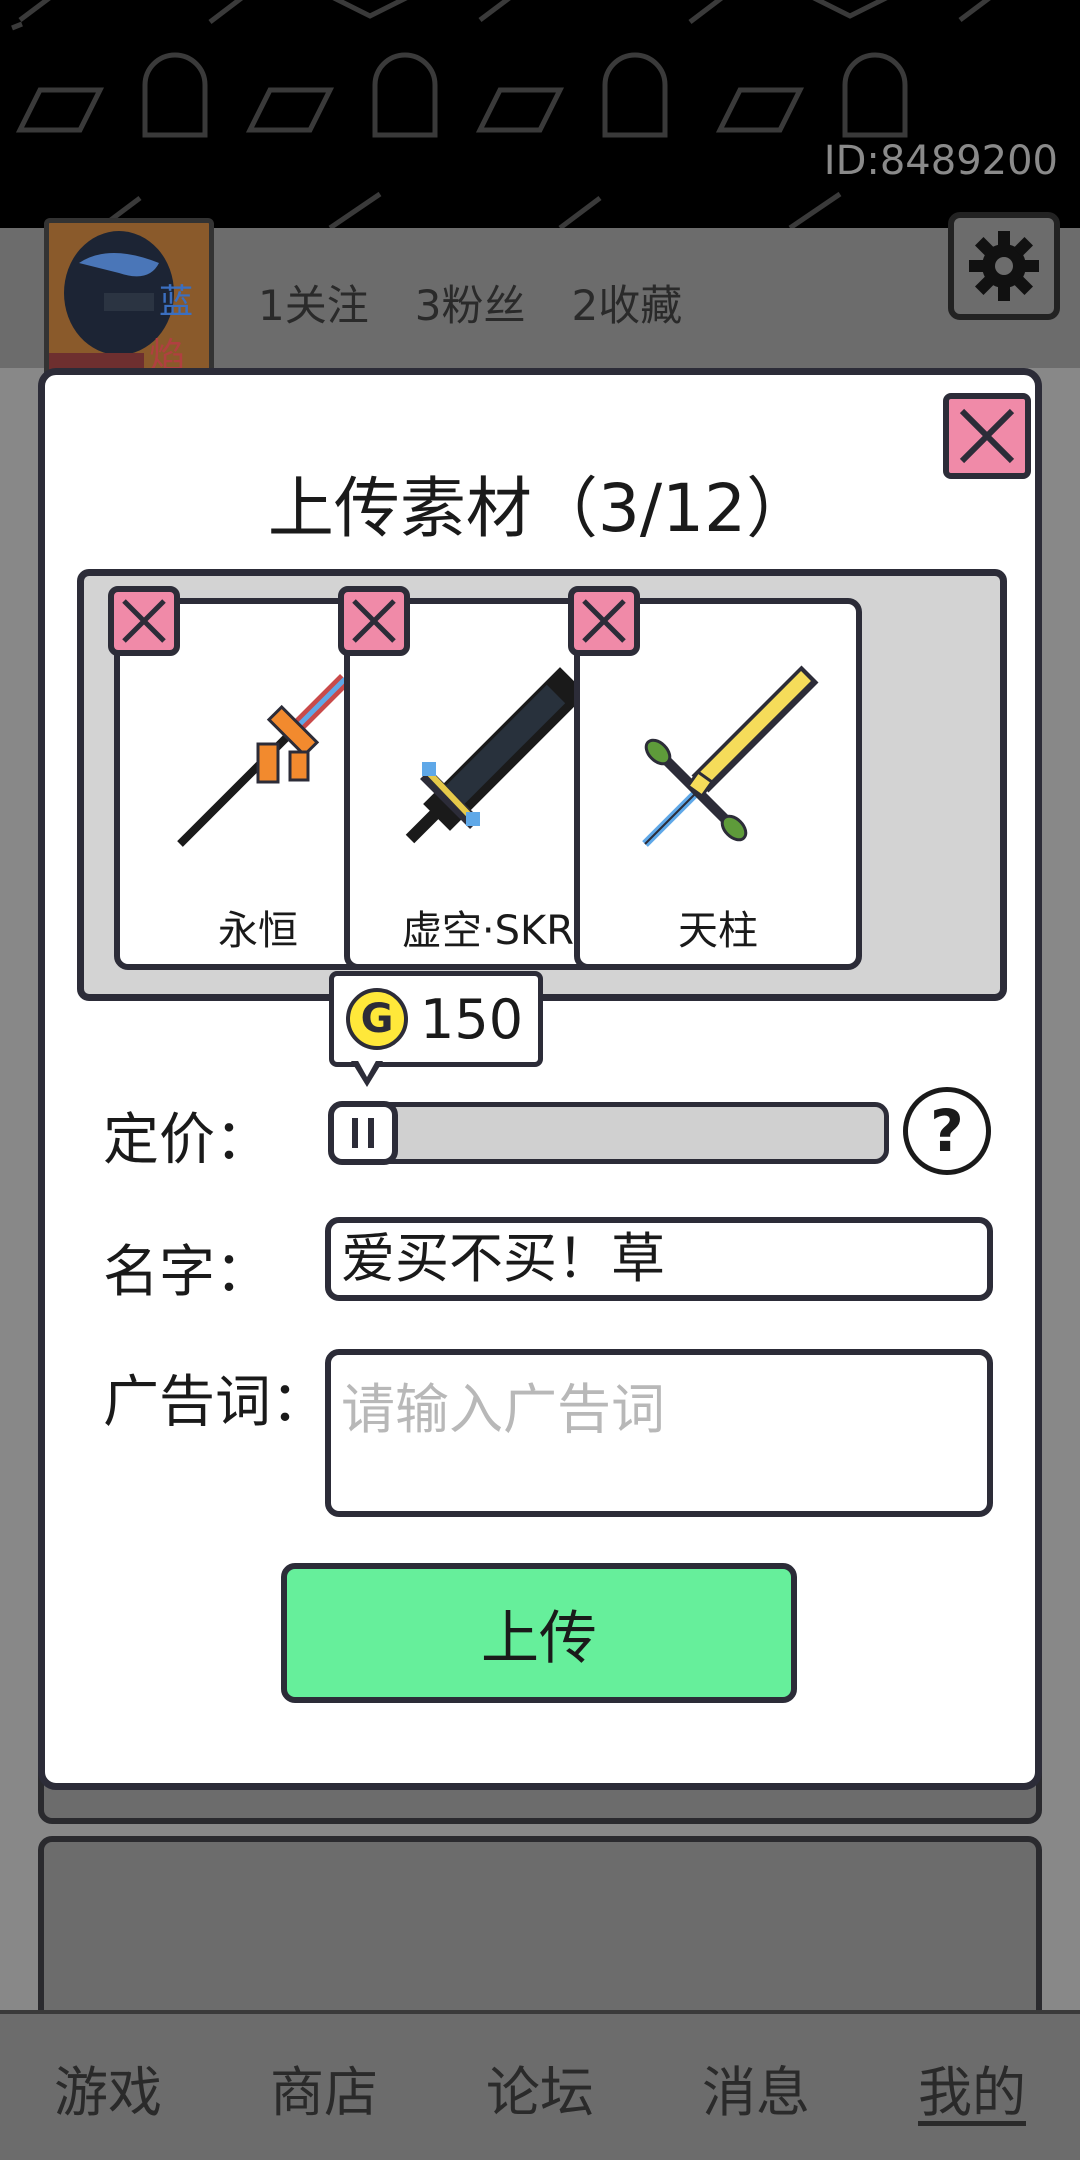 This screenshot has width=1080, height=2160. What do you see at coordinates (324, 2087) in the screenshot?
I see `nav-item-store: 商店` at bounding box center [324, 2087].